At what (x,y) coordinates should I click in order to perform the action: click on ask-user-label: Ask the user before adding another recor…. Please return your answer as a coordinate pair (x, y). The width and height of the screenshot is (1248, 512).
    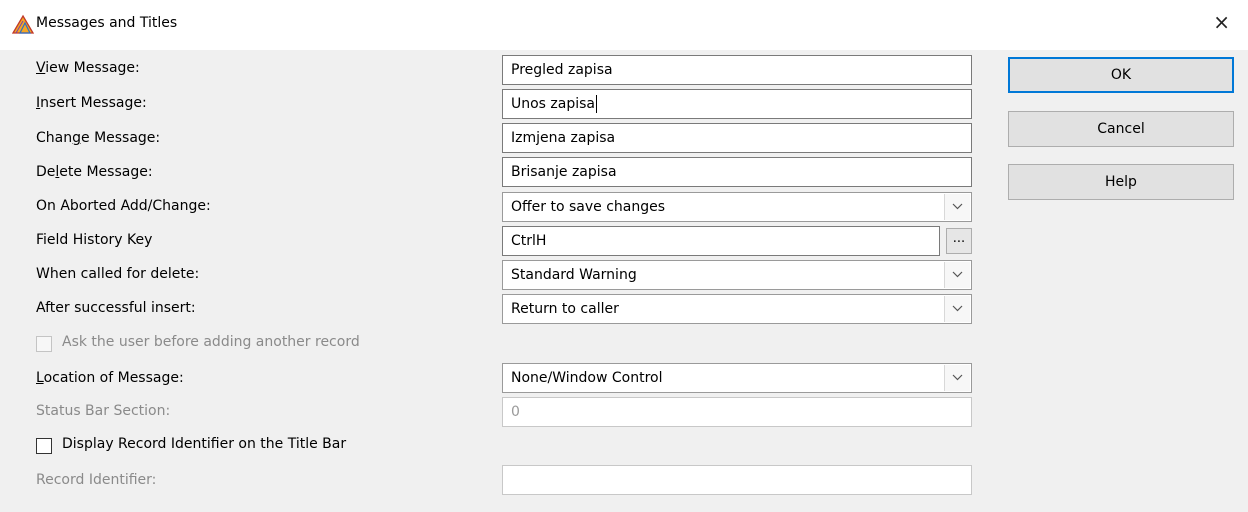
    Looking at the image, I should click on (211, 342).